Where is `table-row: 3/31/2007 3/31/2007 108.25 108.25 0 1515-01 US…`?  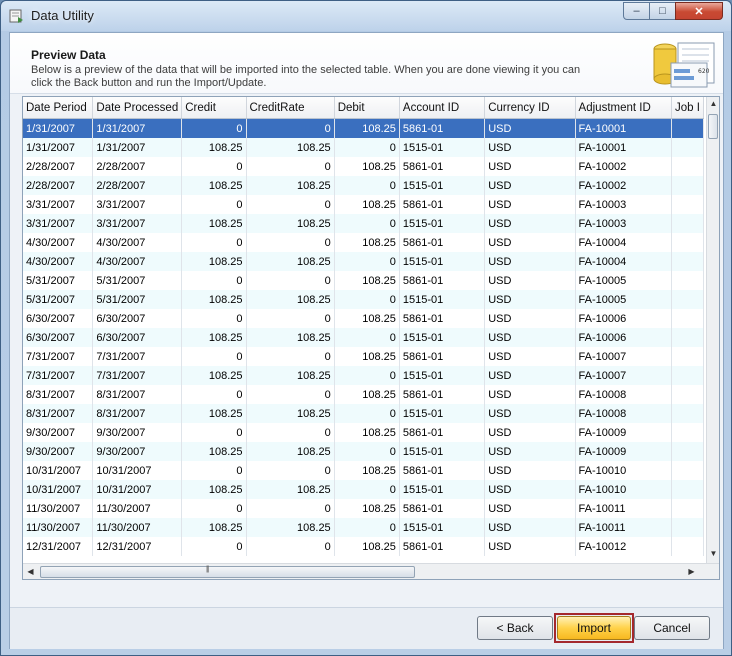
table-row: 3/31/2007 3/31/2007 108.25 108.25 0 1515-01 US… is located at coordinates (363, 223).